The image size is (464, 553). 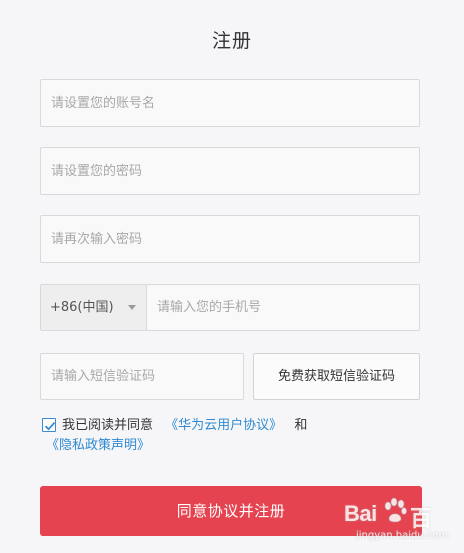 I want to click on agreement-checkbox, so click(x=49, y=425).